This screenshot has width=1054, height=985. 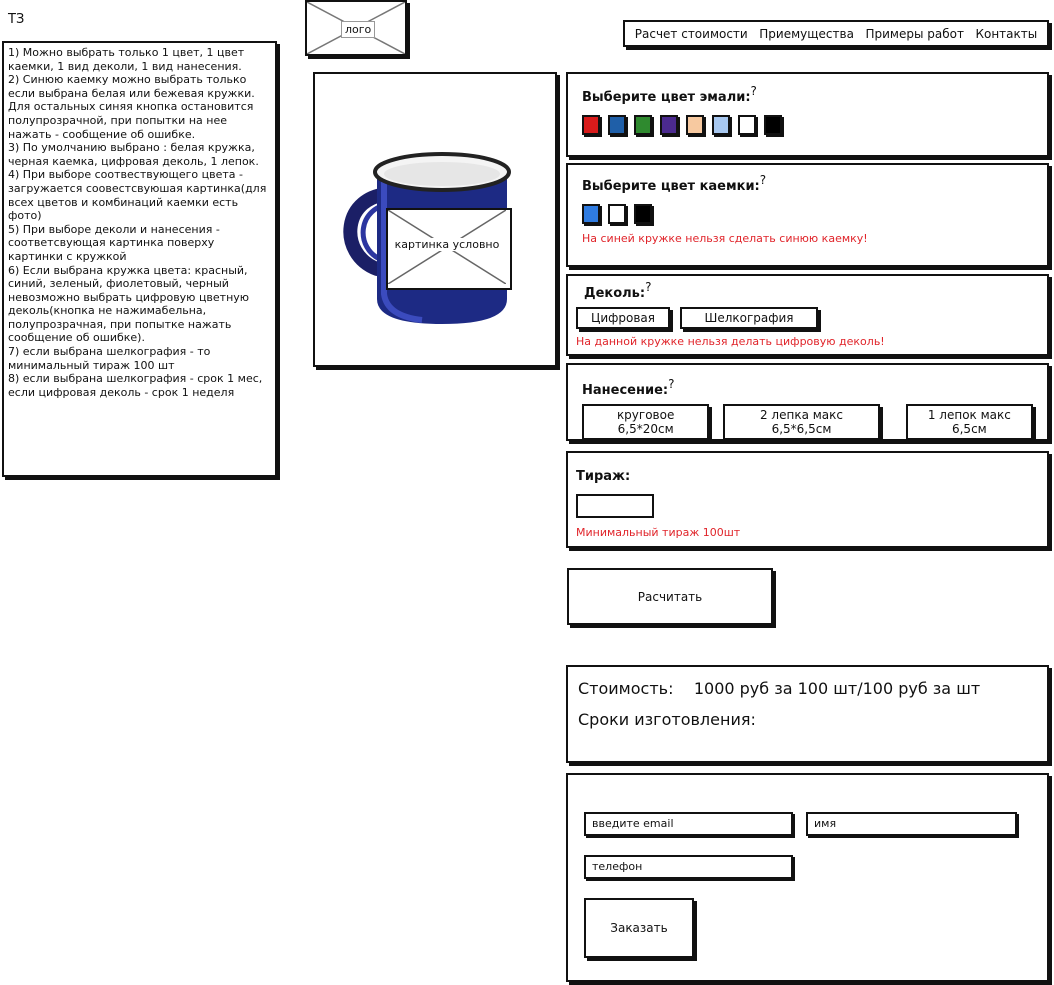 I want to click on logo: лого, so click(x=356, y=28).